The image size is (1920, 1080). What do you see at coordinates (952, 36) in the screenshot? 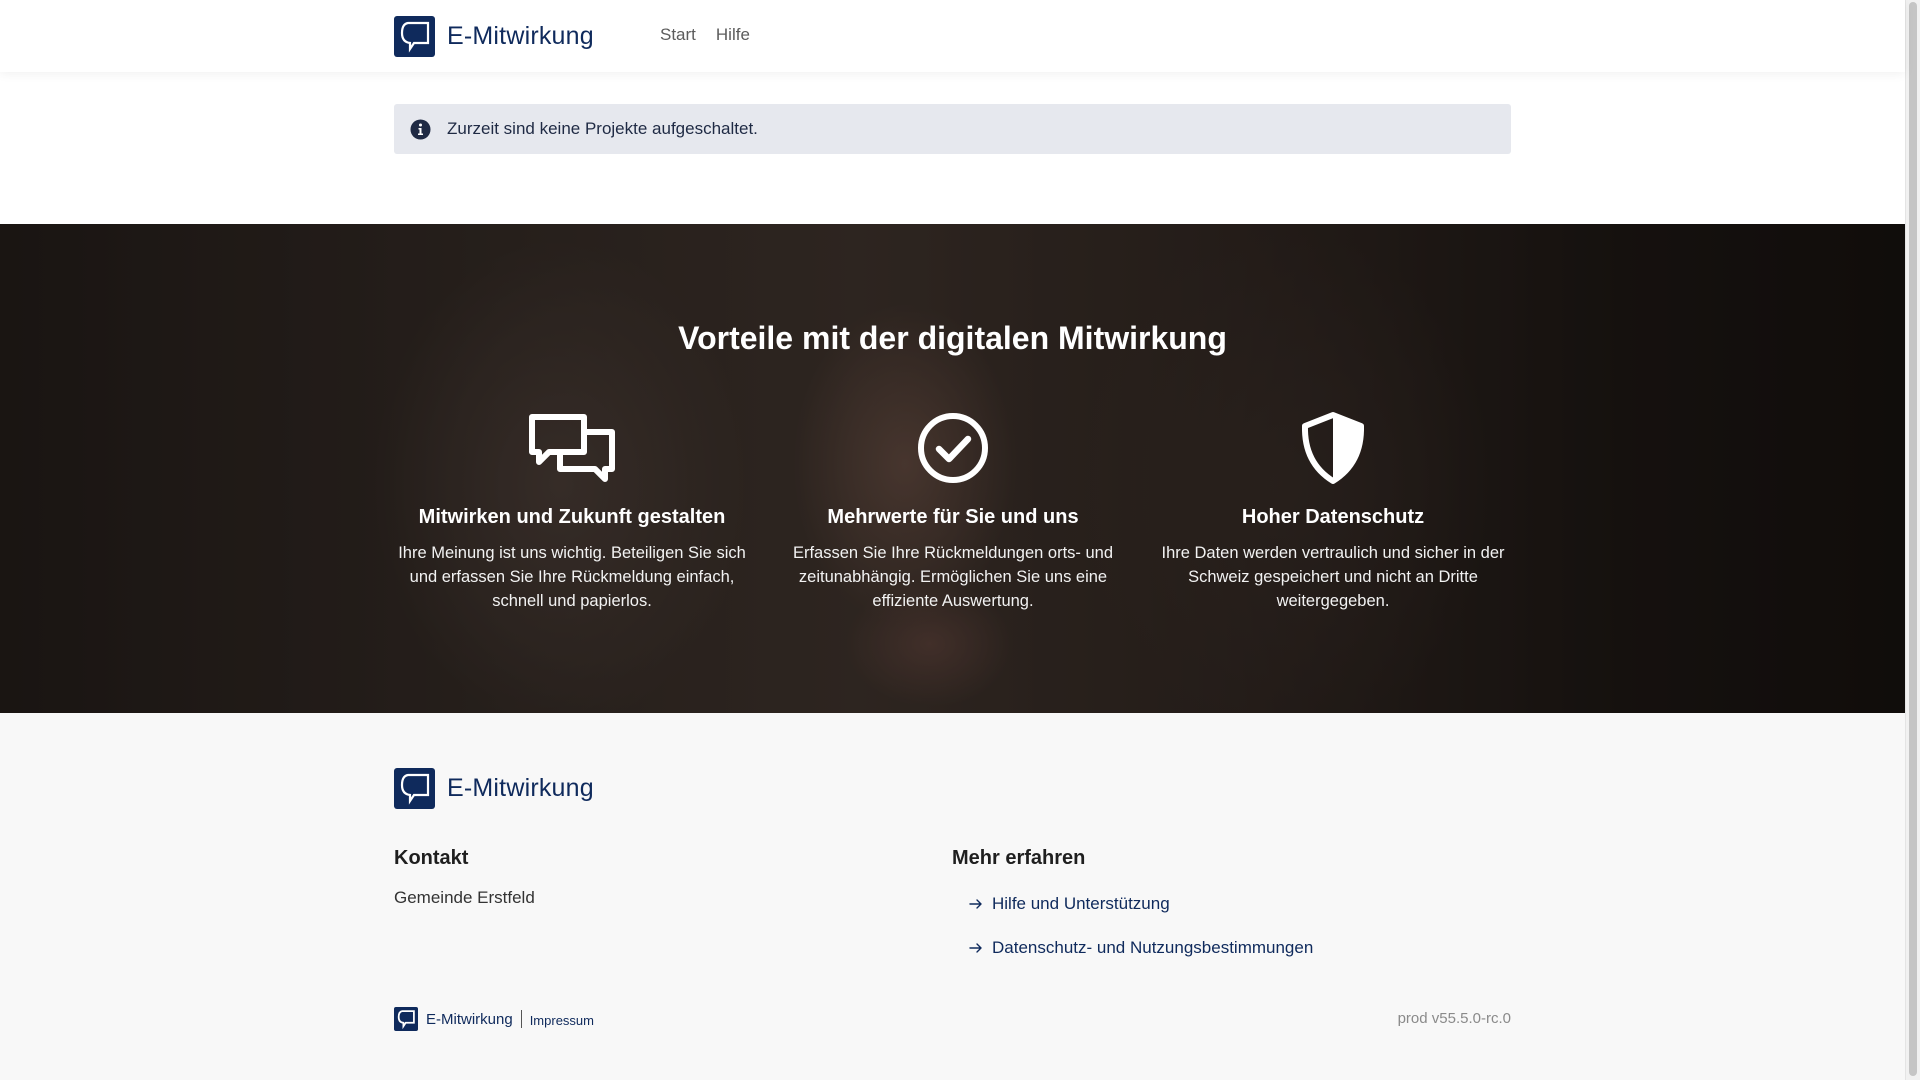
I see `top-header: E-Mitwirkung Start Hilfe` at bounding box center [952, 36].